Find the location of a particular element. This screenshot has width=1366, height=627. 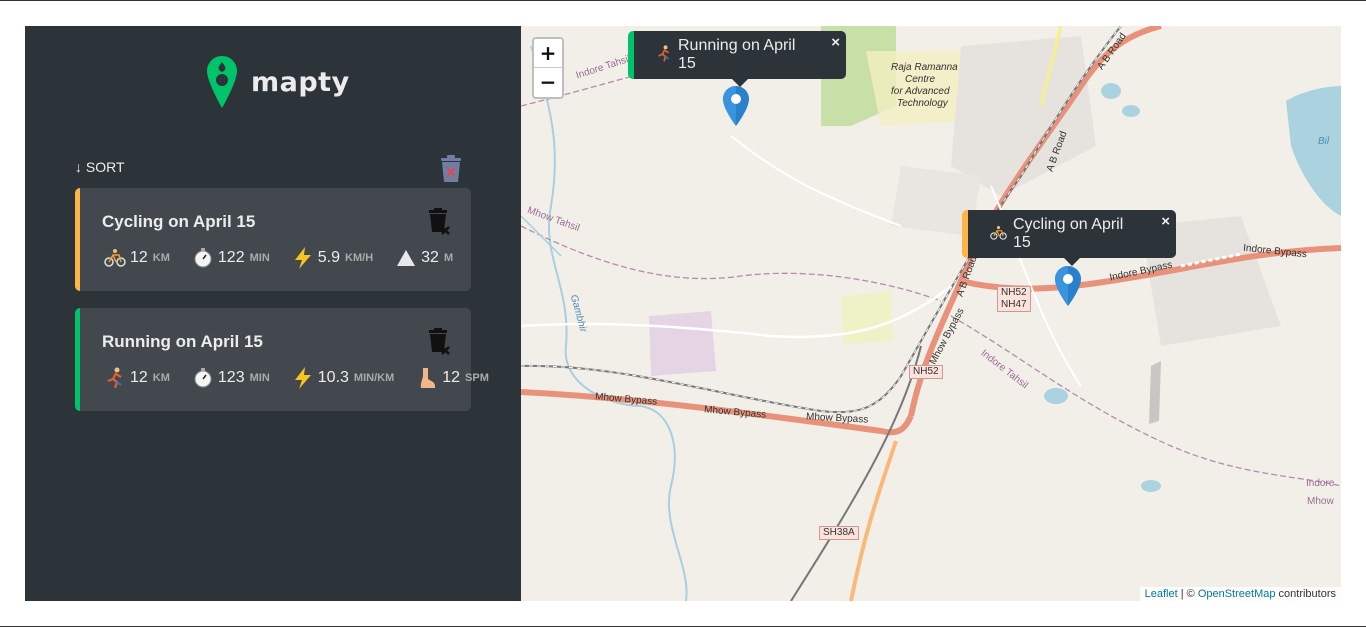

logo: mapty is located at coordinates (278, 82).